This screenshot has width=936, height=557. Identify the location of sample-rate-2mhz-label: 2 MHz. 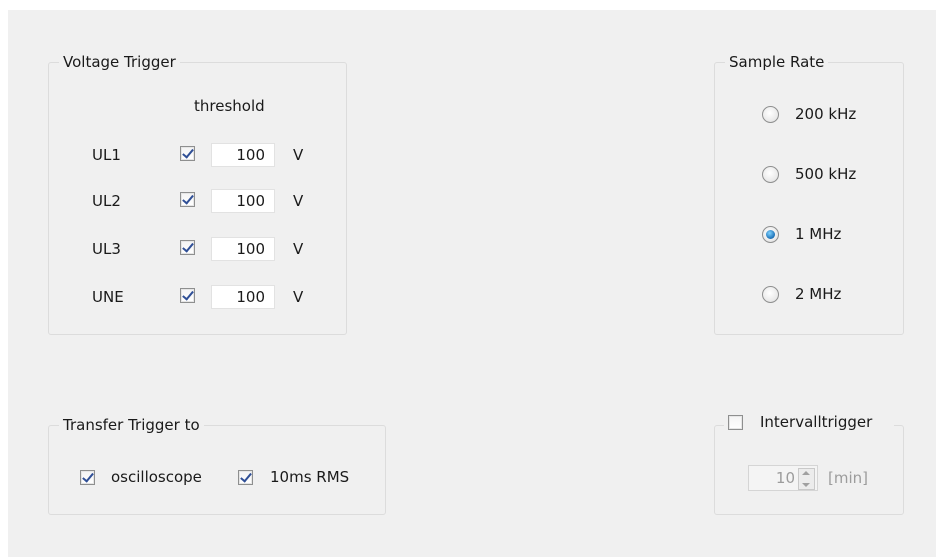
(818, 294).